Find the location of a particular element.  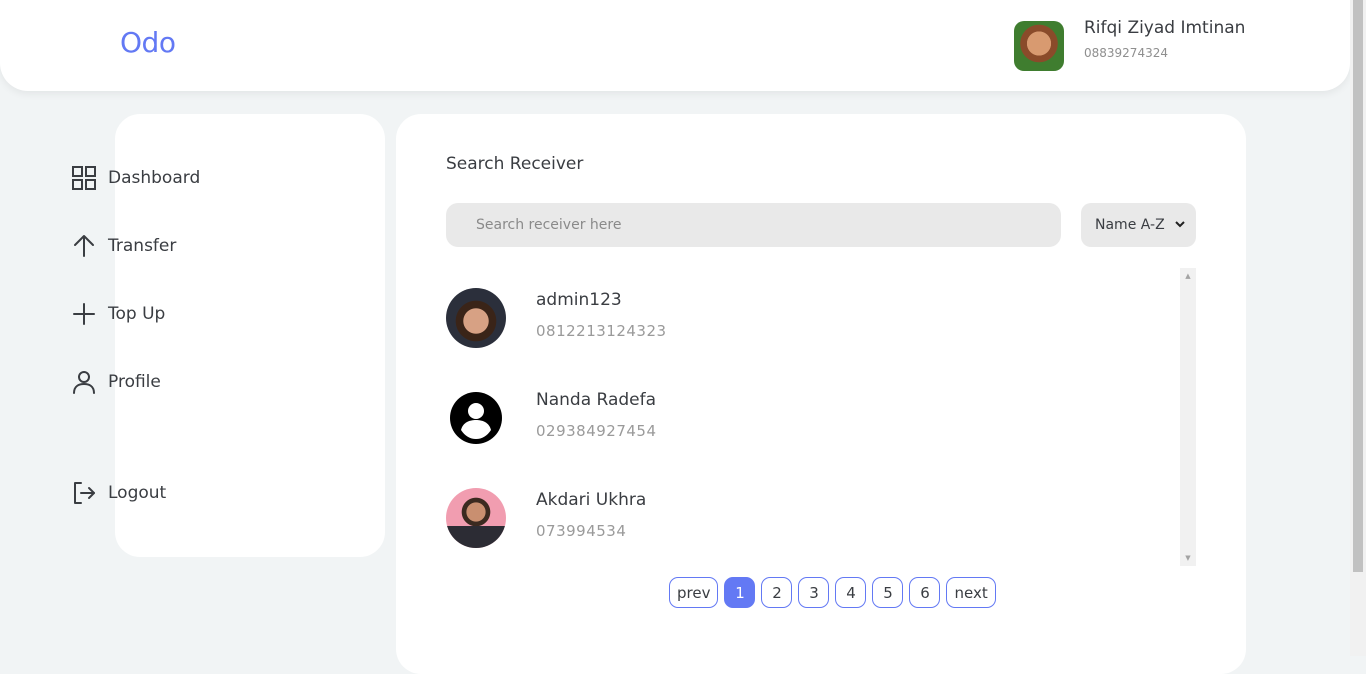

arrow-up-icon is located at coordinates (84, 246).